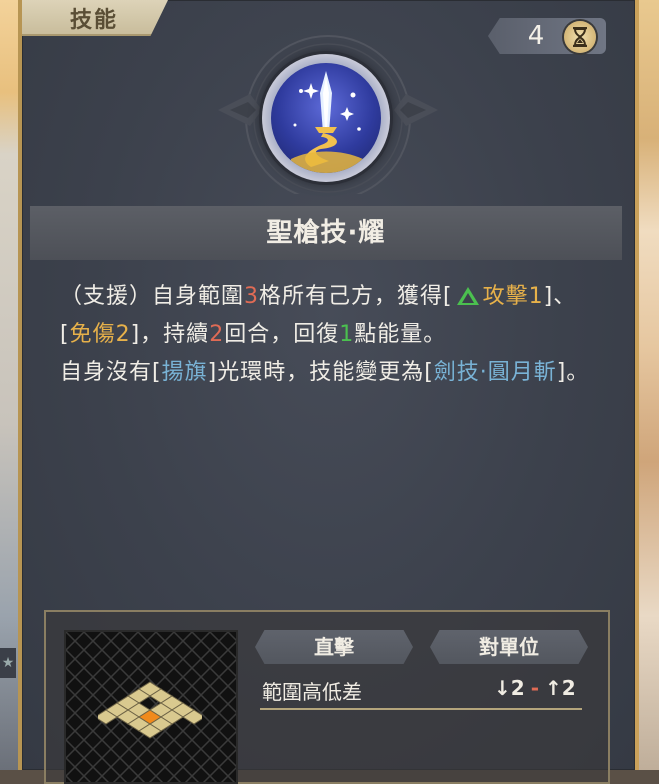 The height and width of the screenshot is (784, 659). What do you see at coordinates (185, 372) in the screenshot?
I see `aura-banner-link: 揚旗` at bounding box center [185, 372].